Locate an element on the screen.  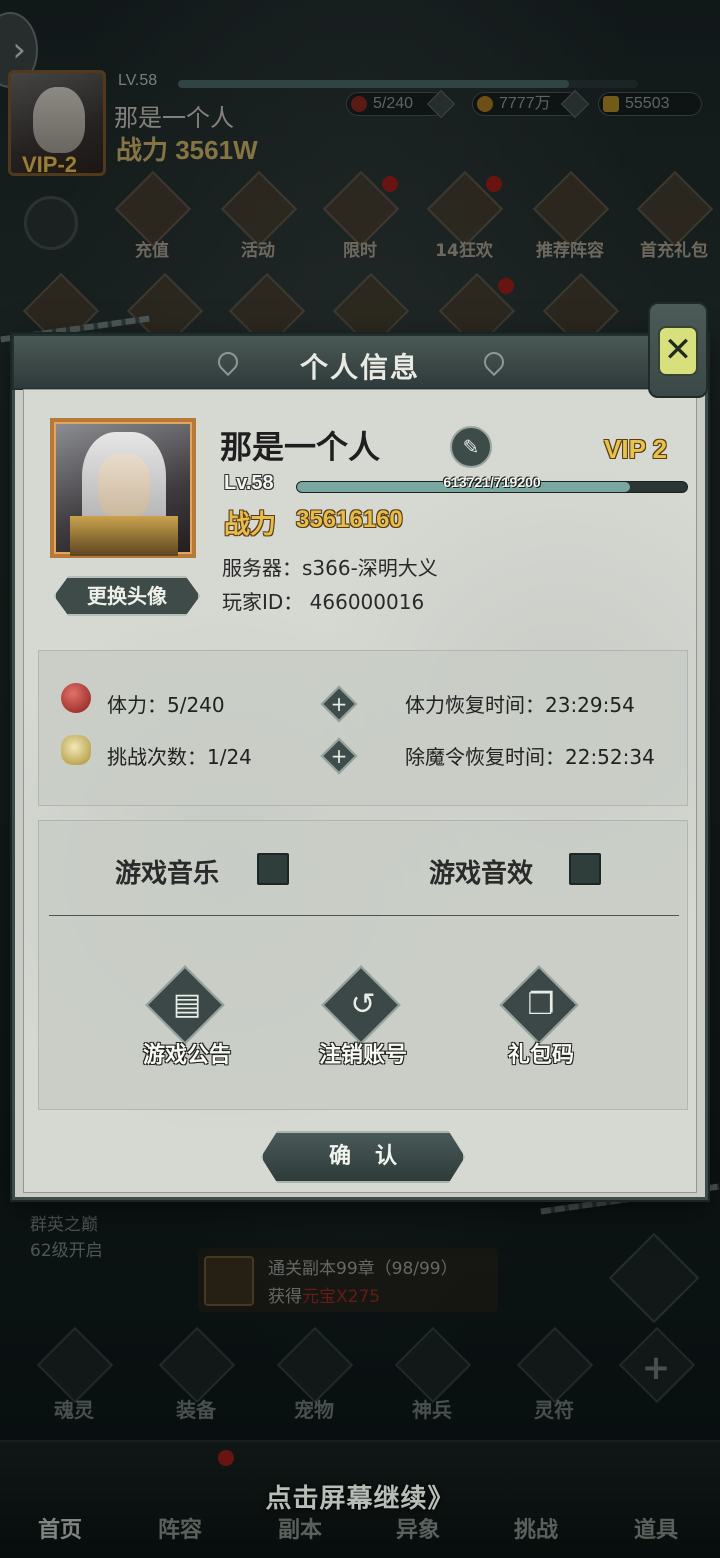
change-avatar-button: 更换头像 is located at coordinates (127, 596).